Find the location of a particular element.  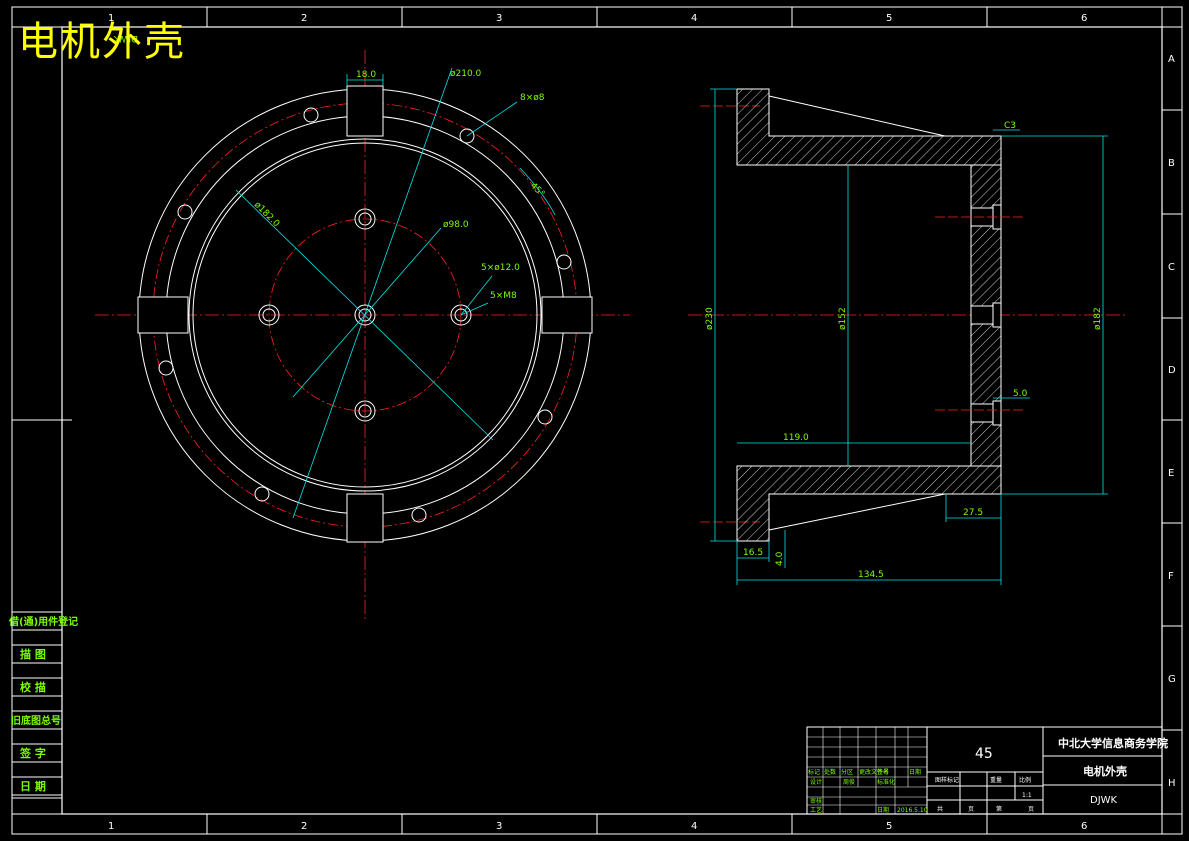

left-register-labels: 借(通)用件登记 描 图 校 描 旧底图总号 签 字 日 期 is located at coordinates (43, 704).